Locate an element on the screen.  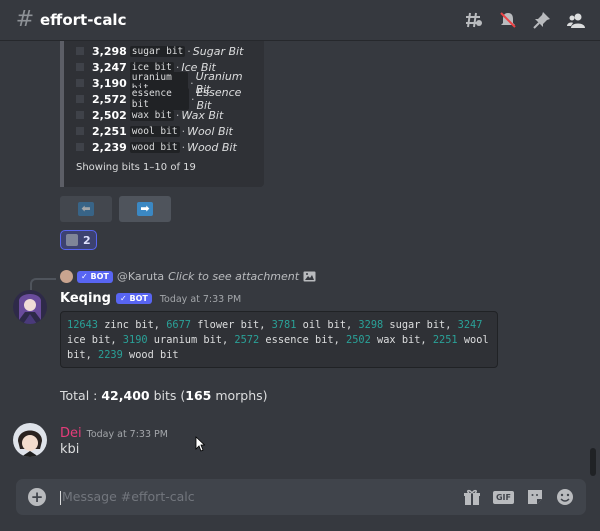
threads-icon is located at coordinates (474, 20).